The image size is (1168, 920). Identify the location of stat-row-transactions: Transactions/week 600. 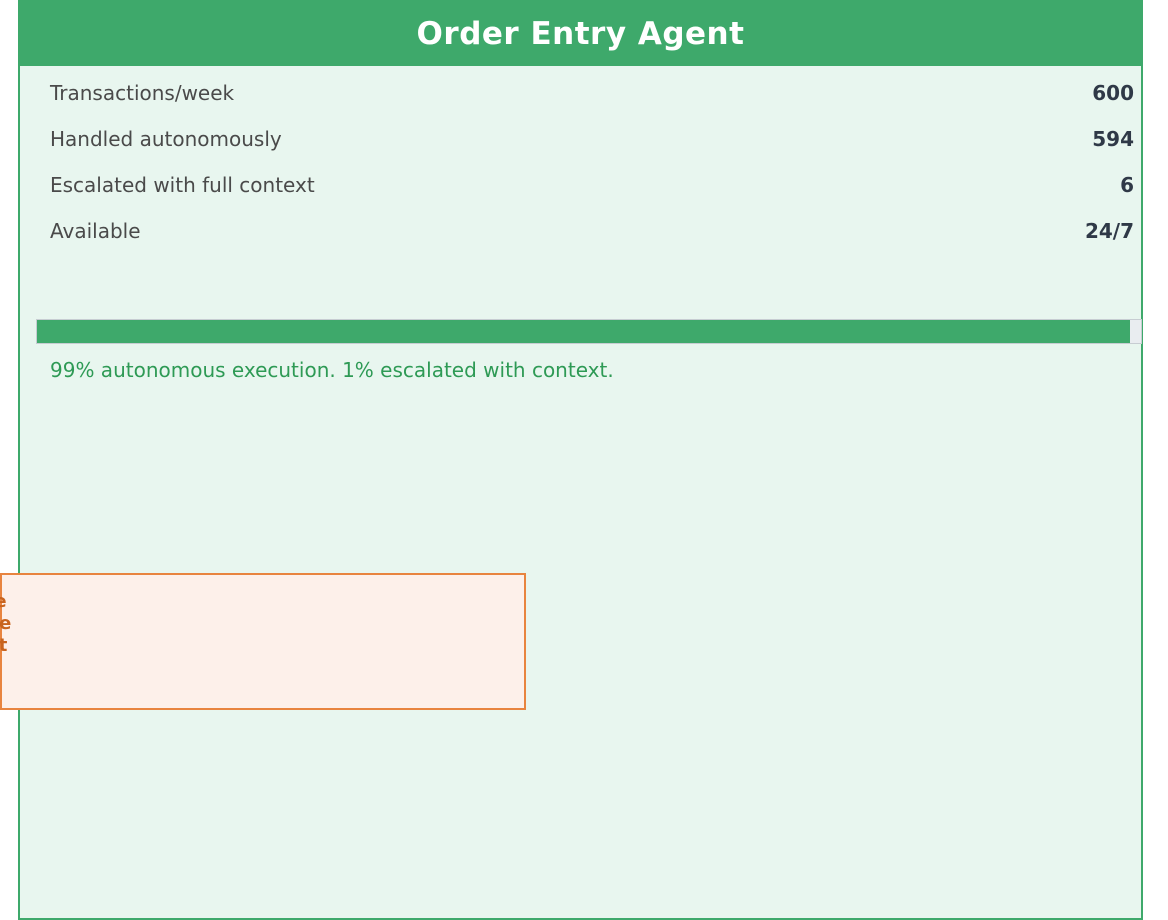
(592, 93).